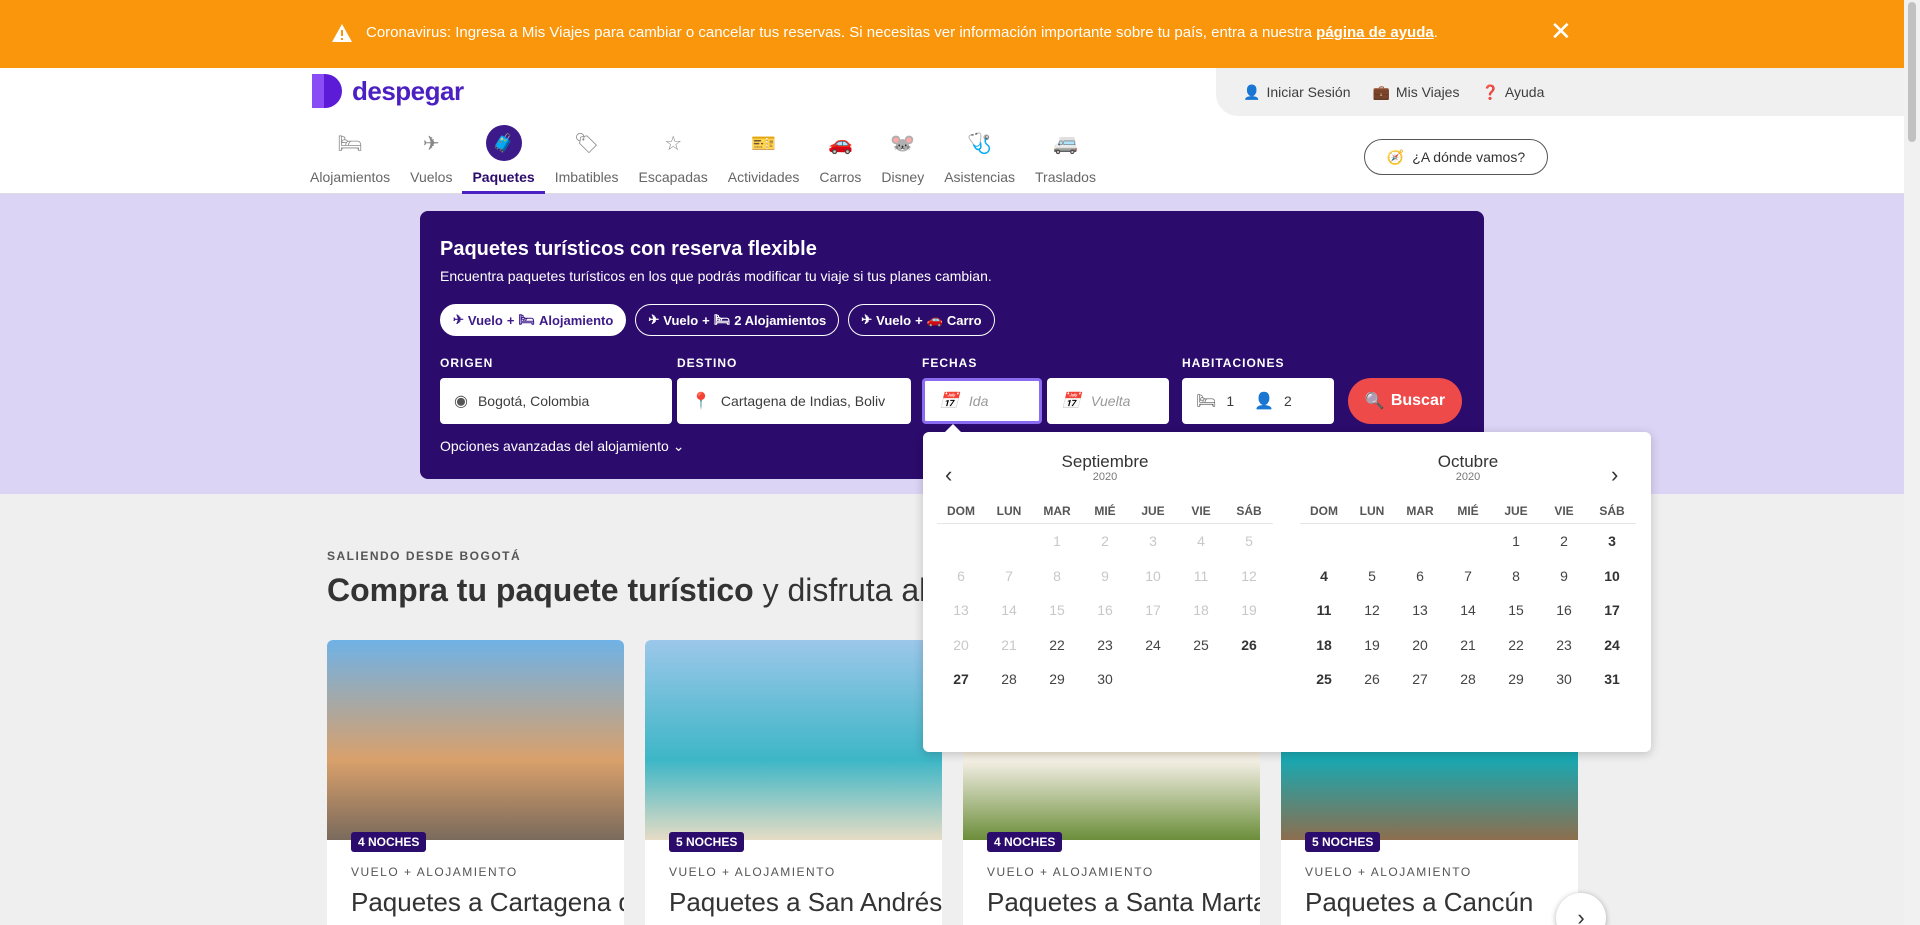 The width and height of the screenshot is (1920, 925). What do you see at coordinates (1296, 92) in the screenshot?
I see `login-link: 👤 Iniciar Sesión` at bounding box center [1296, 92].